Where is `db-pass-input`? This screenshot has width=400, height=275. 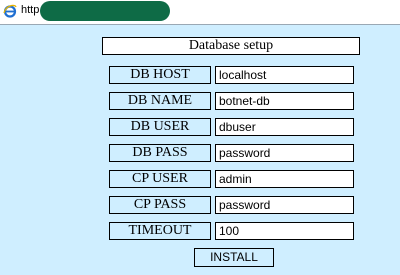
db-pass-input is located at coordinates (284, 153).